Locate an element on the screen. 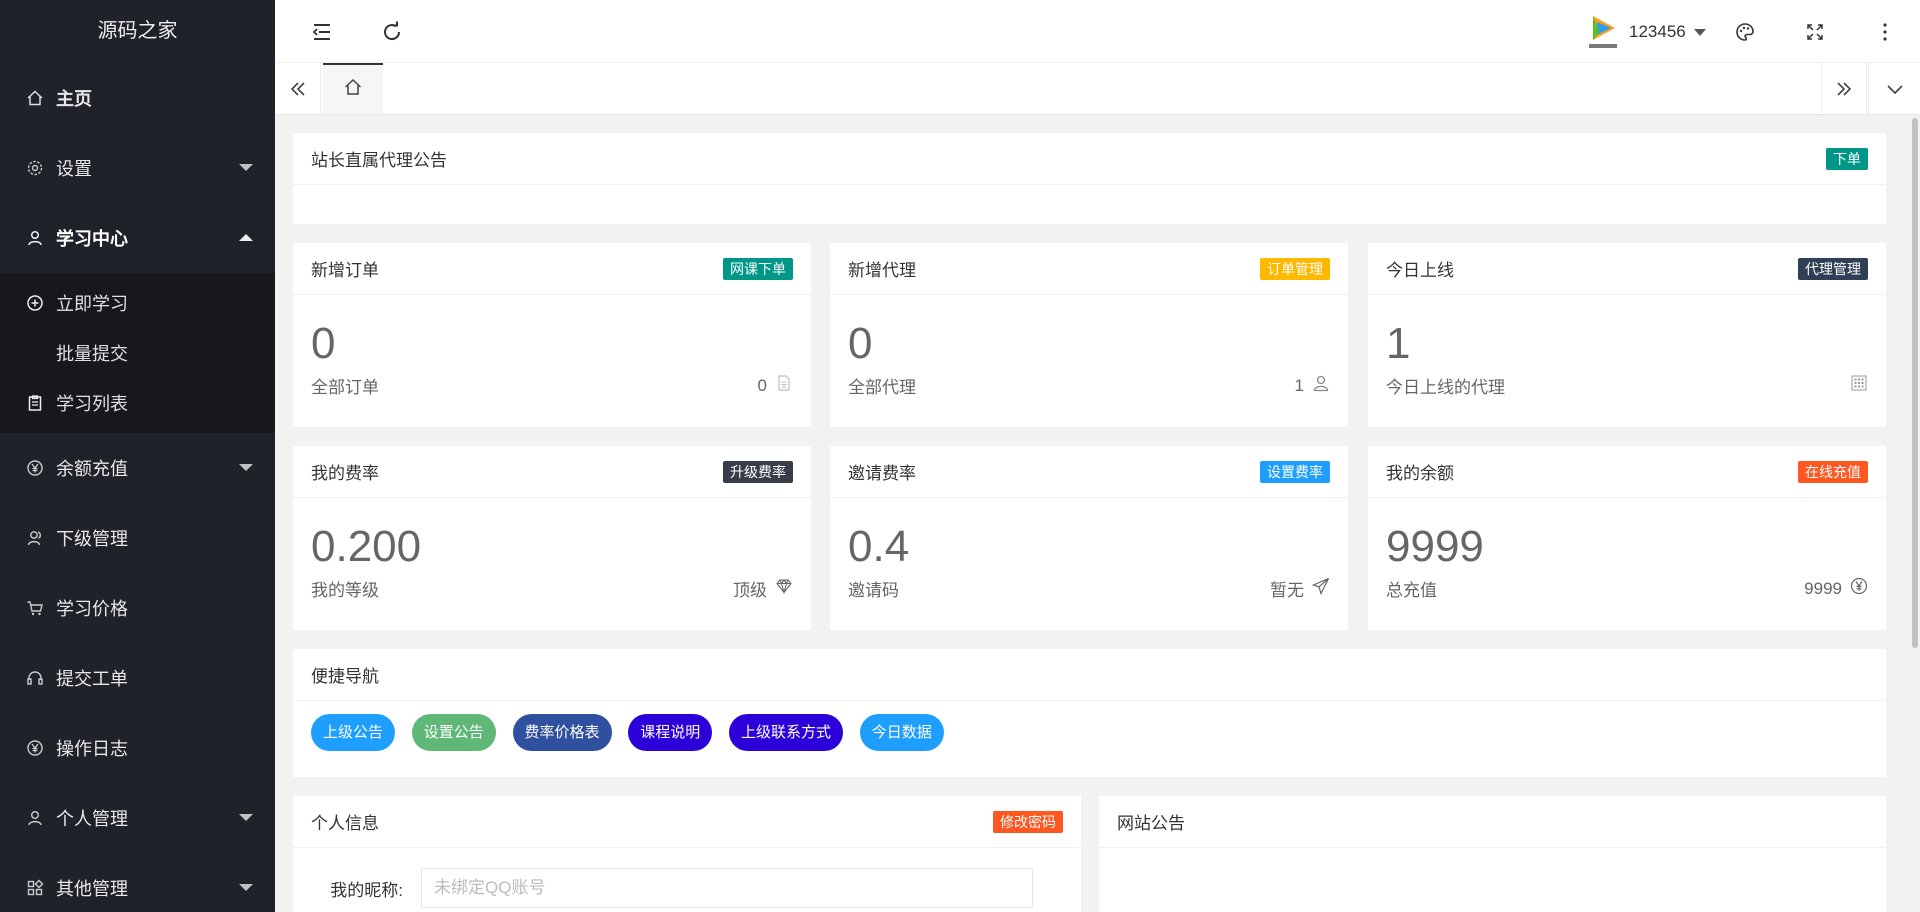 This screenshot has width=1920, height=912. refresh-icon is located at coordinates (392, 32).